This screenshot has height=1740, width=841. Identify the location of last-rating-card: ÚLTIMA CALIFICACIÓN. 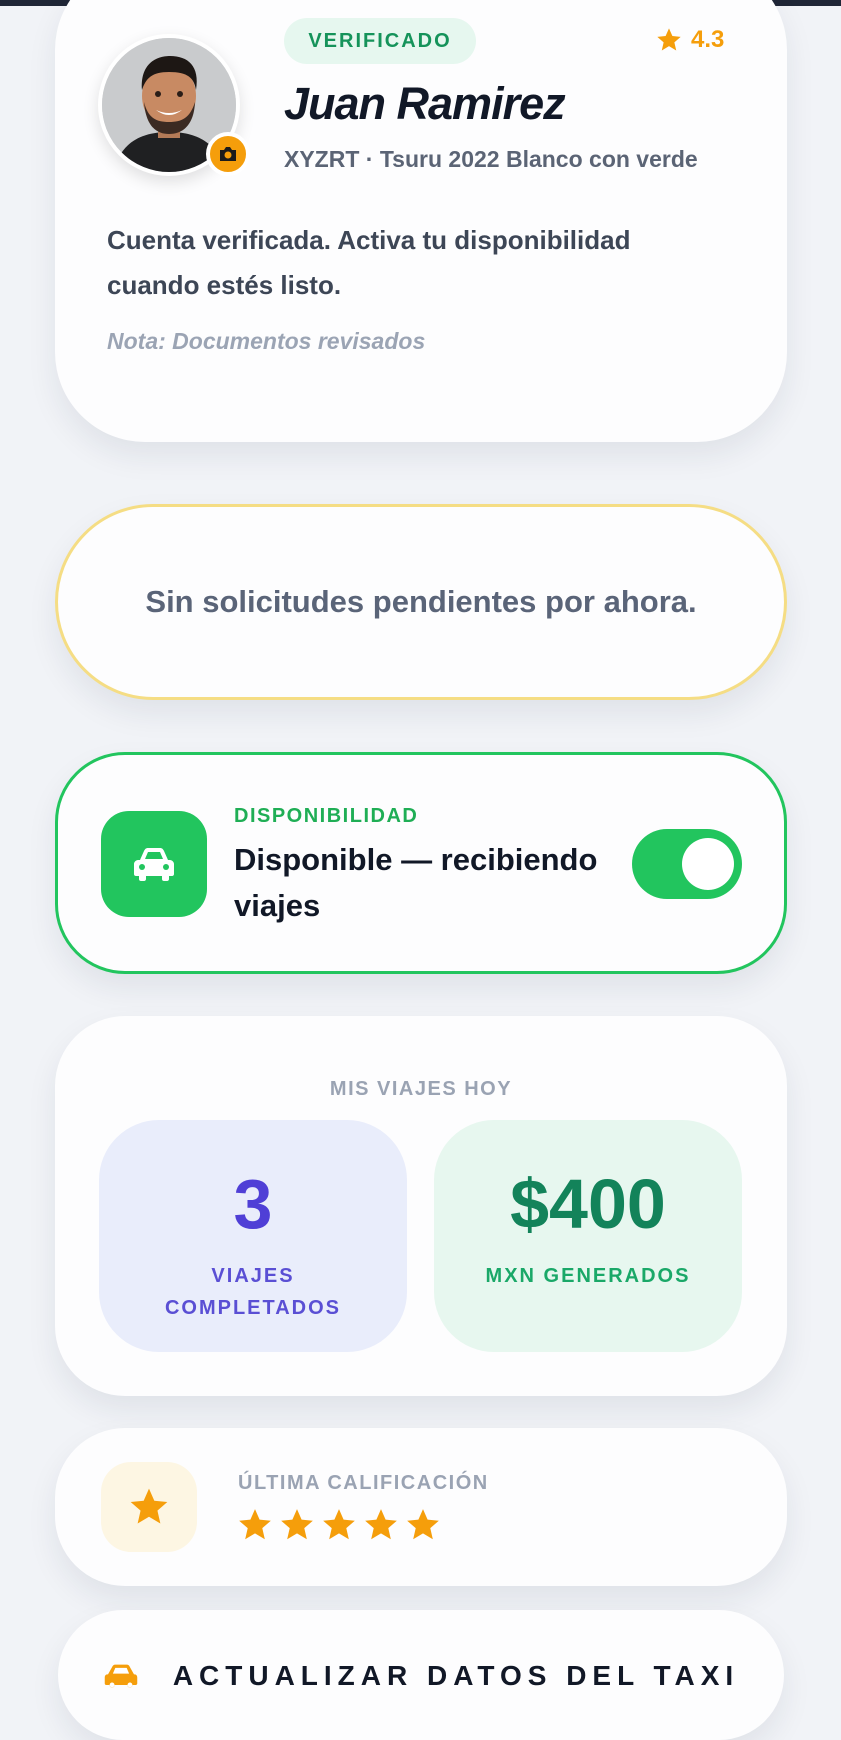
(421, 1507).